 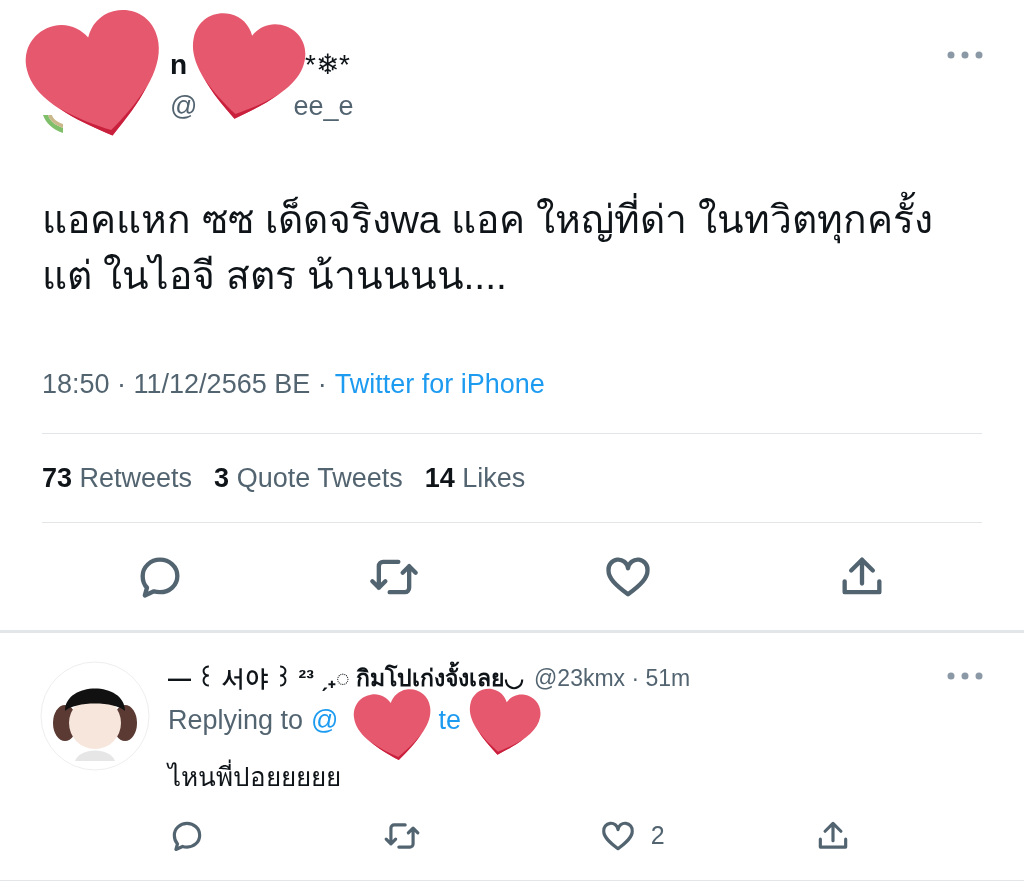 I want to click on author-name: n, so click(x=179, y=65).